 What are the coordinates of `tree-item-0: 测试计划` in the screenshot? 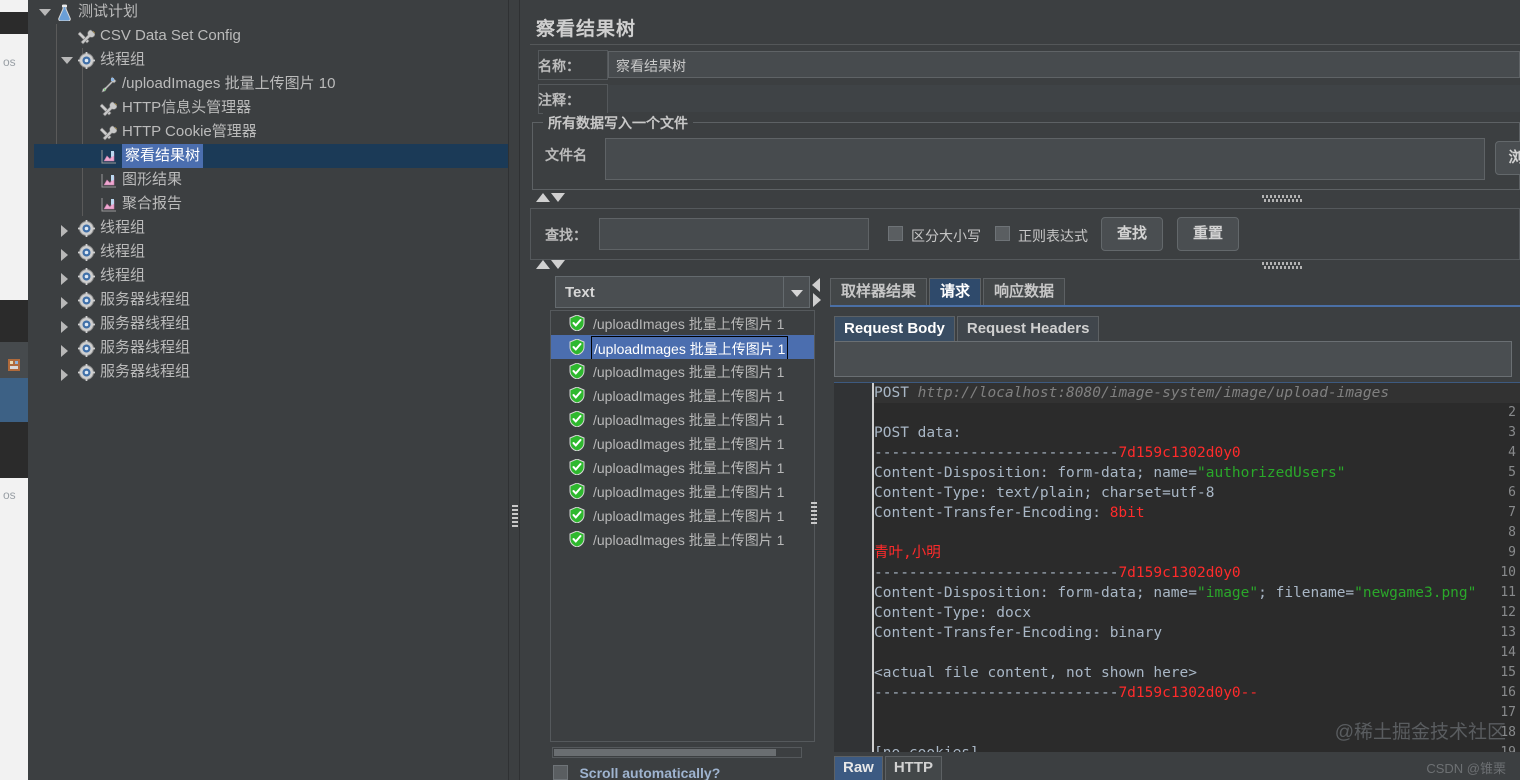 It's located at (271, 12).